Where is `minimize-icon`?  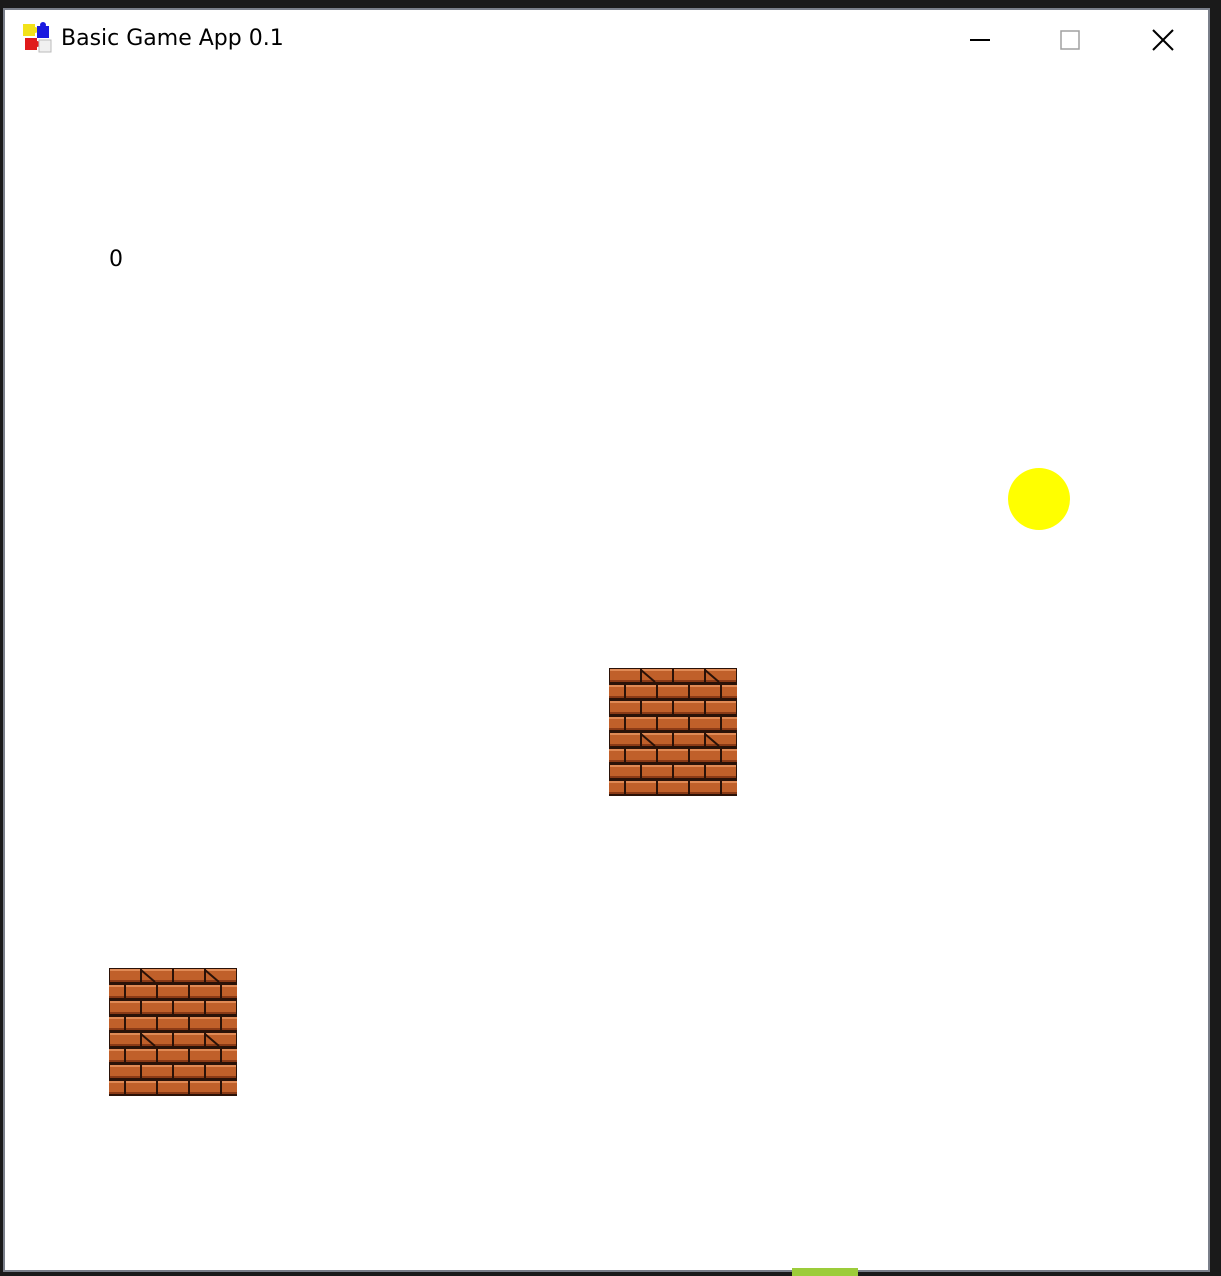 minimize-icon is located at coordinates (980, 40).